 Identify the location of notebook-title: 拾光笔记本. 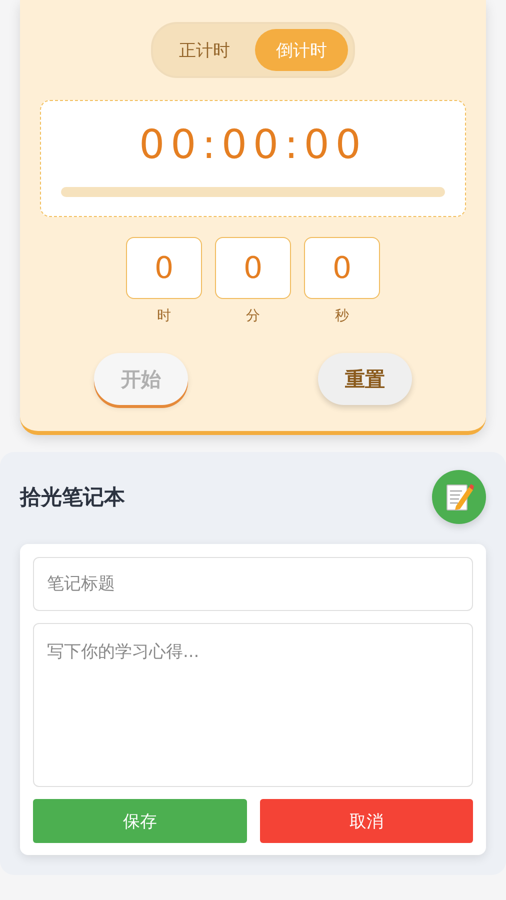
(72, 497).